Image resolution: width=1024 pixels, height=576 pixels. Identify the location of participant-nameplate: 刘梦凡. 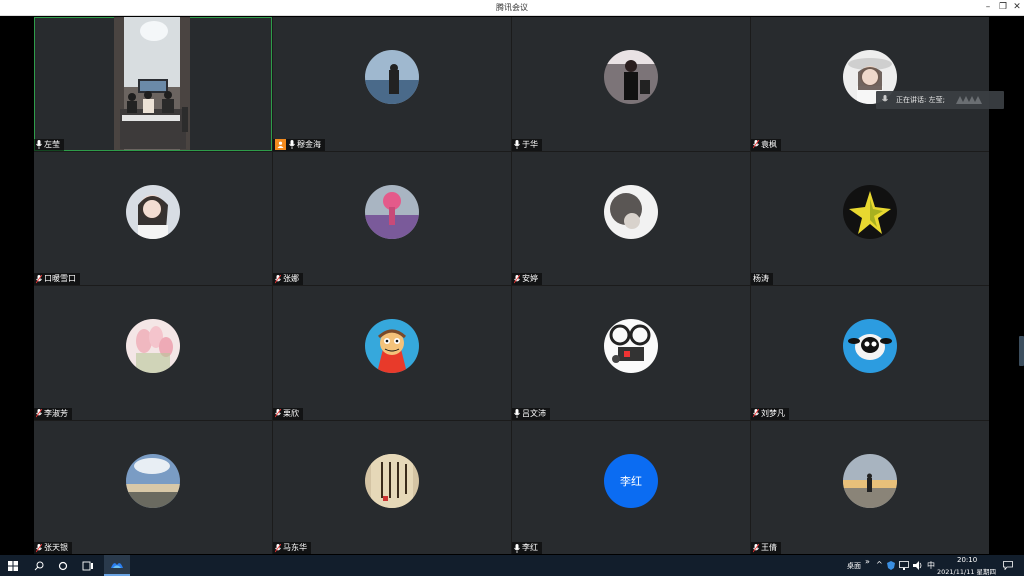
(770, 413).